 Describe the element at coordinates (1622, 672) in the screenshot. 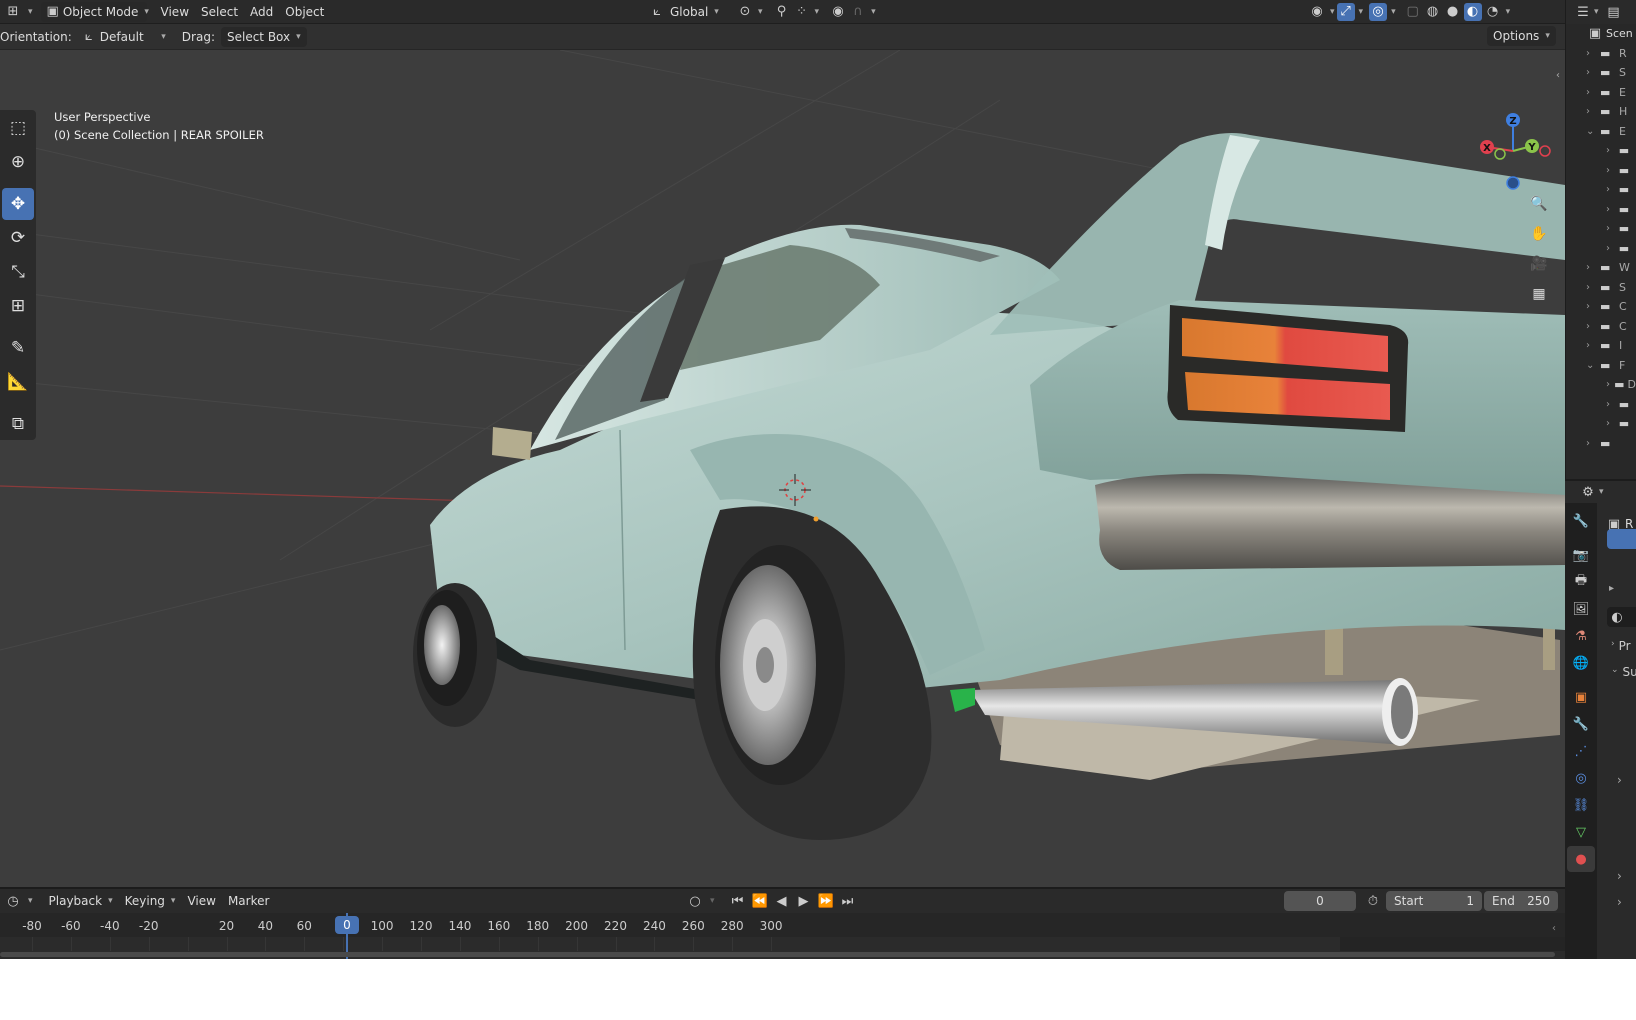

I see `section-surface: ⌄ Su` at that location.